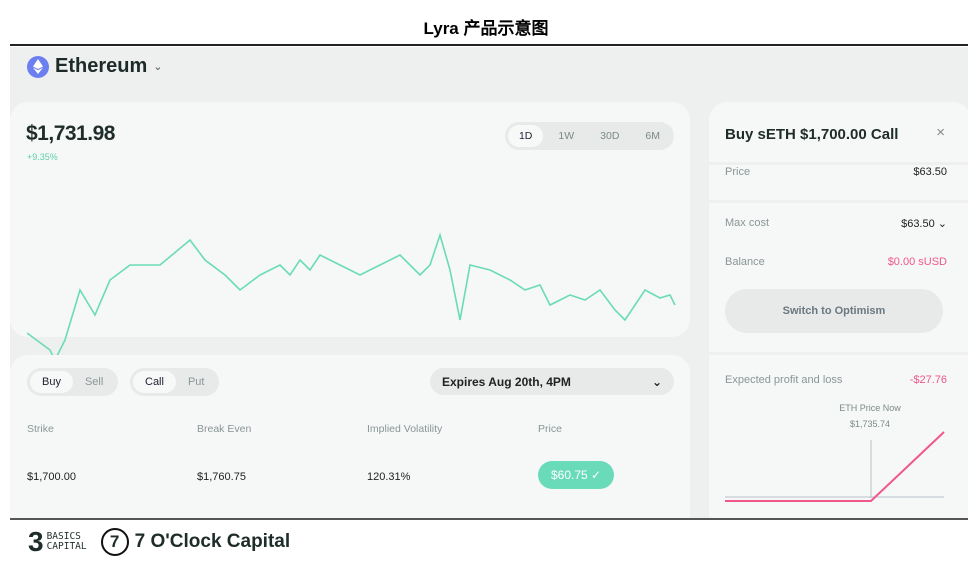 This screenshot has width=972, height=569. Describe the element at coordinates (196, 382) in the screenshot. I see `put-tab: Put` at that location.